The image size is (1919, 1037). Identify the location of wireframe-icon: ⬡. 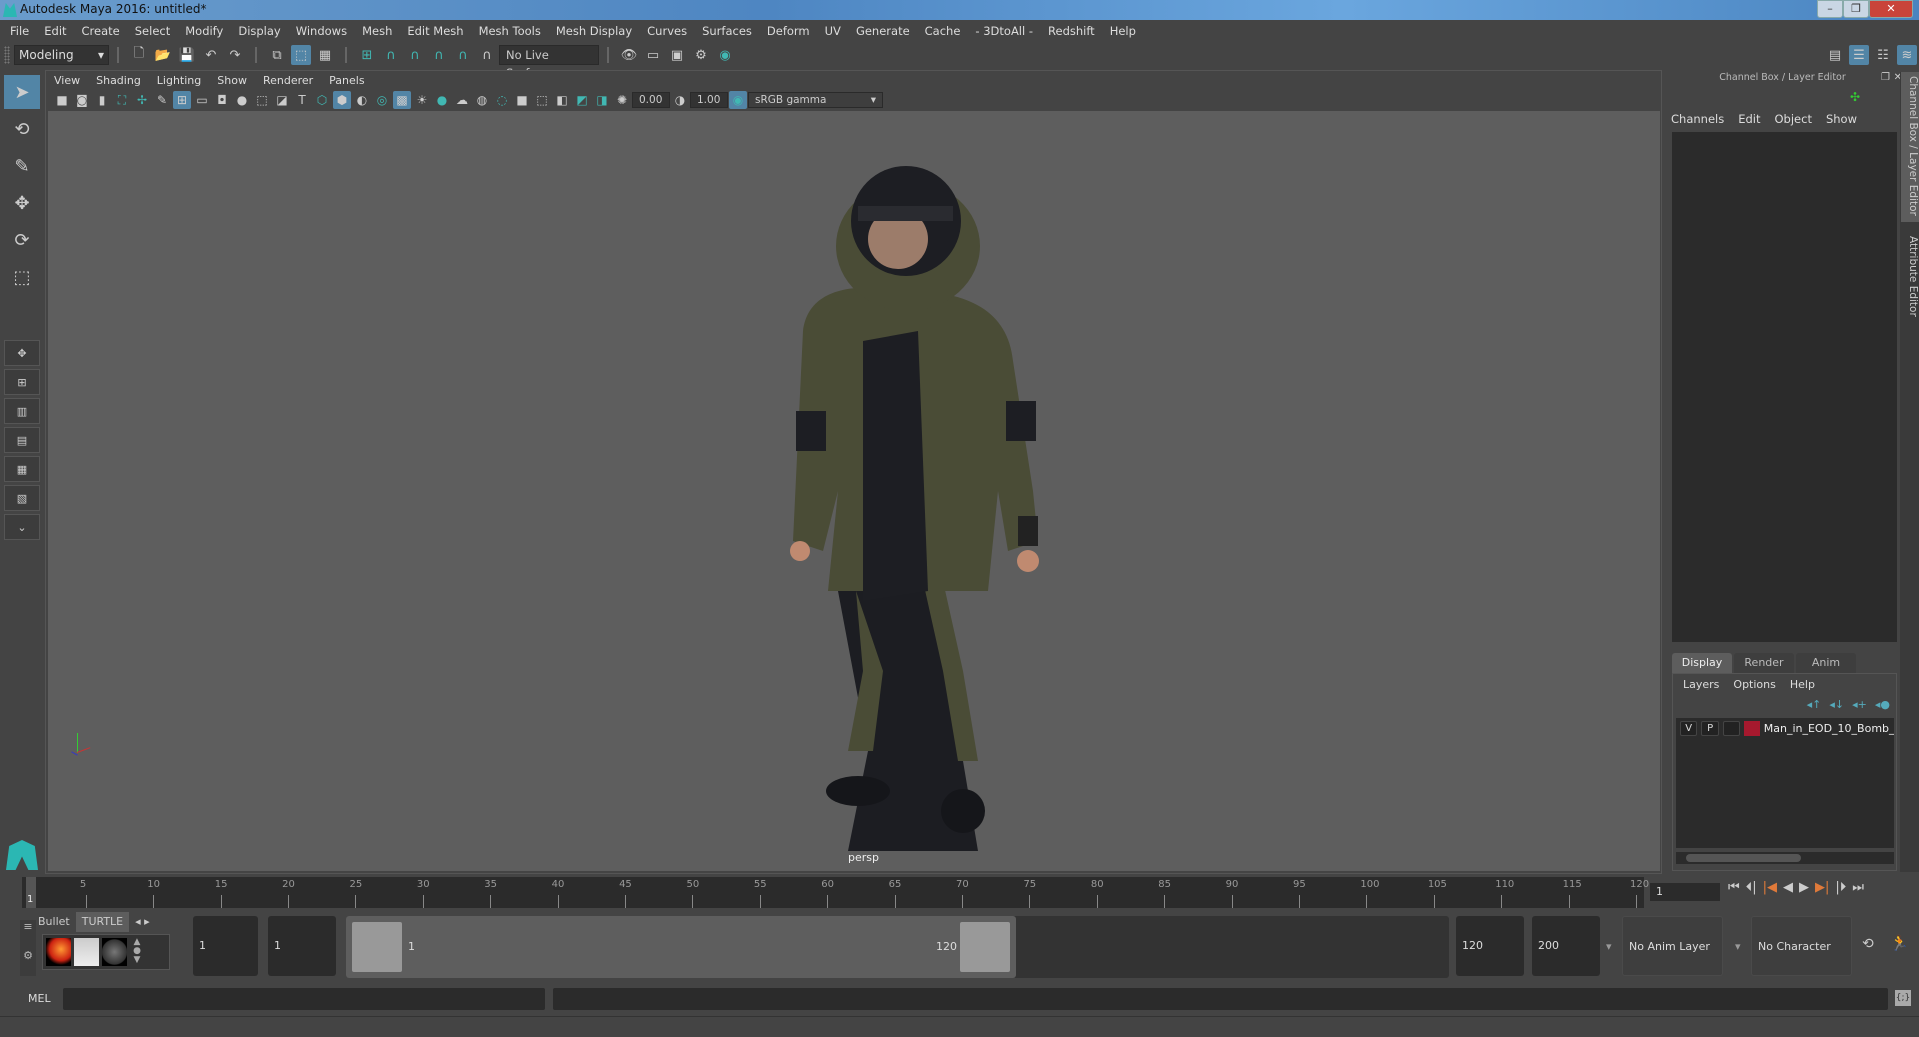
(322, 100).